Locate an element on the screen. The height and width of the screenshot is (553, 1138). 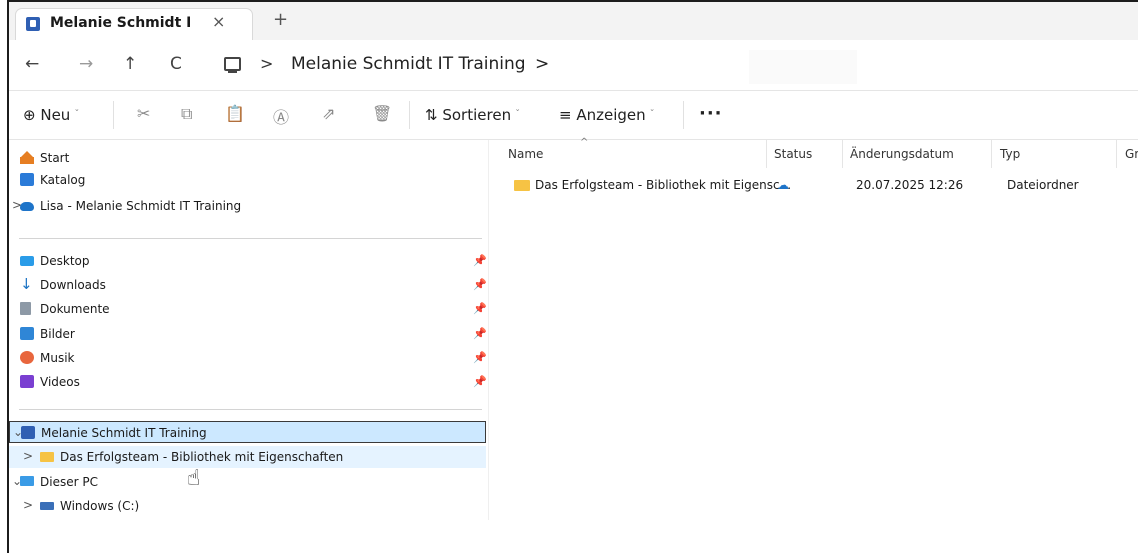
address-bar: ← → ↑ C > Melanie Schmidt IT Training > is located at coordinates (573, 65).